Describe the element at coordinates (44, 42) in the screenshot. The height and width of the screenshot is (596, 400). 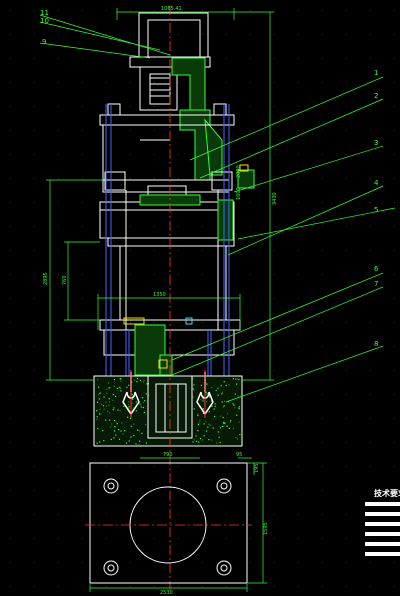
I see `callout-9: 9` at that location.